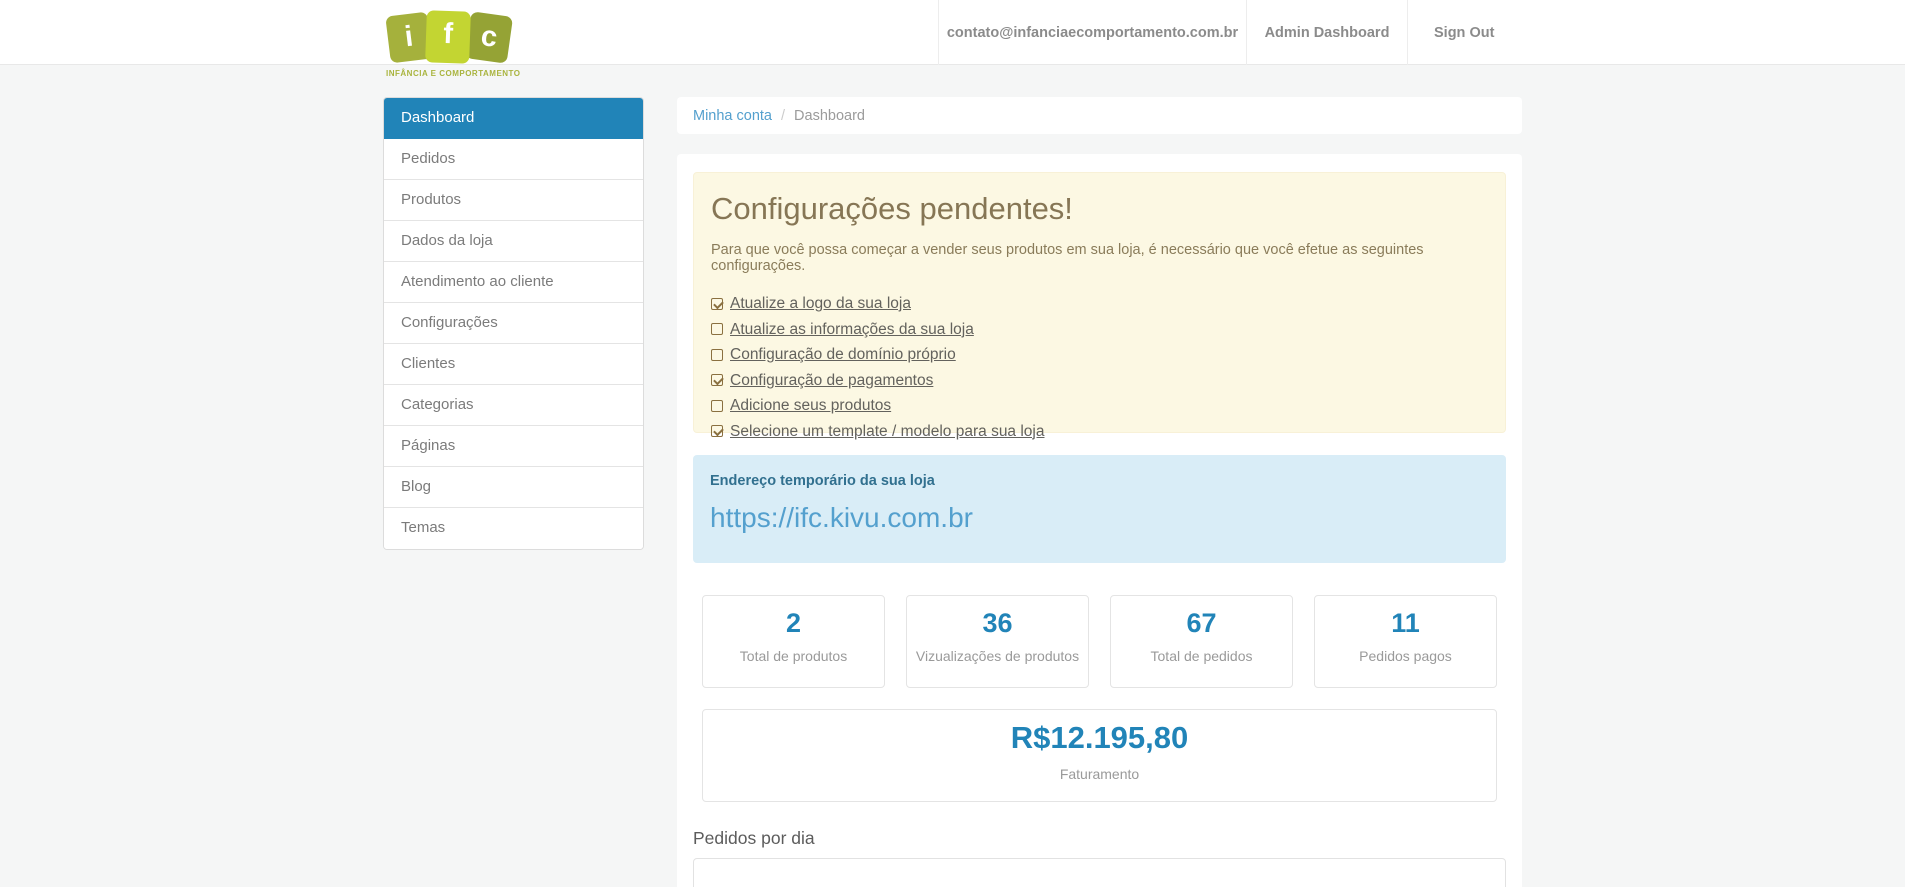 This screenshot has width=1905, height=887. I want to click on orders-per-day-title: Pedidos por dia, so click(754, 838).